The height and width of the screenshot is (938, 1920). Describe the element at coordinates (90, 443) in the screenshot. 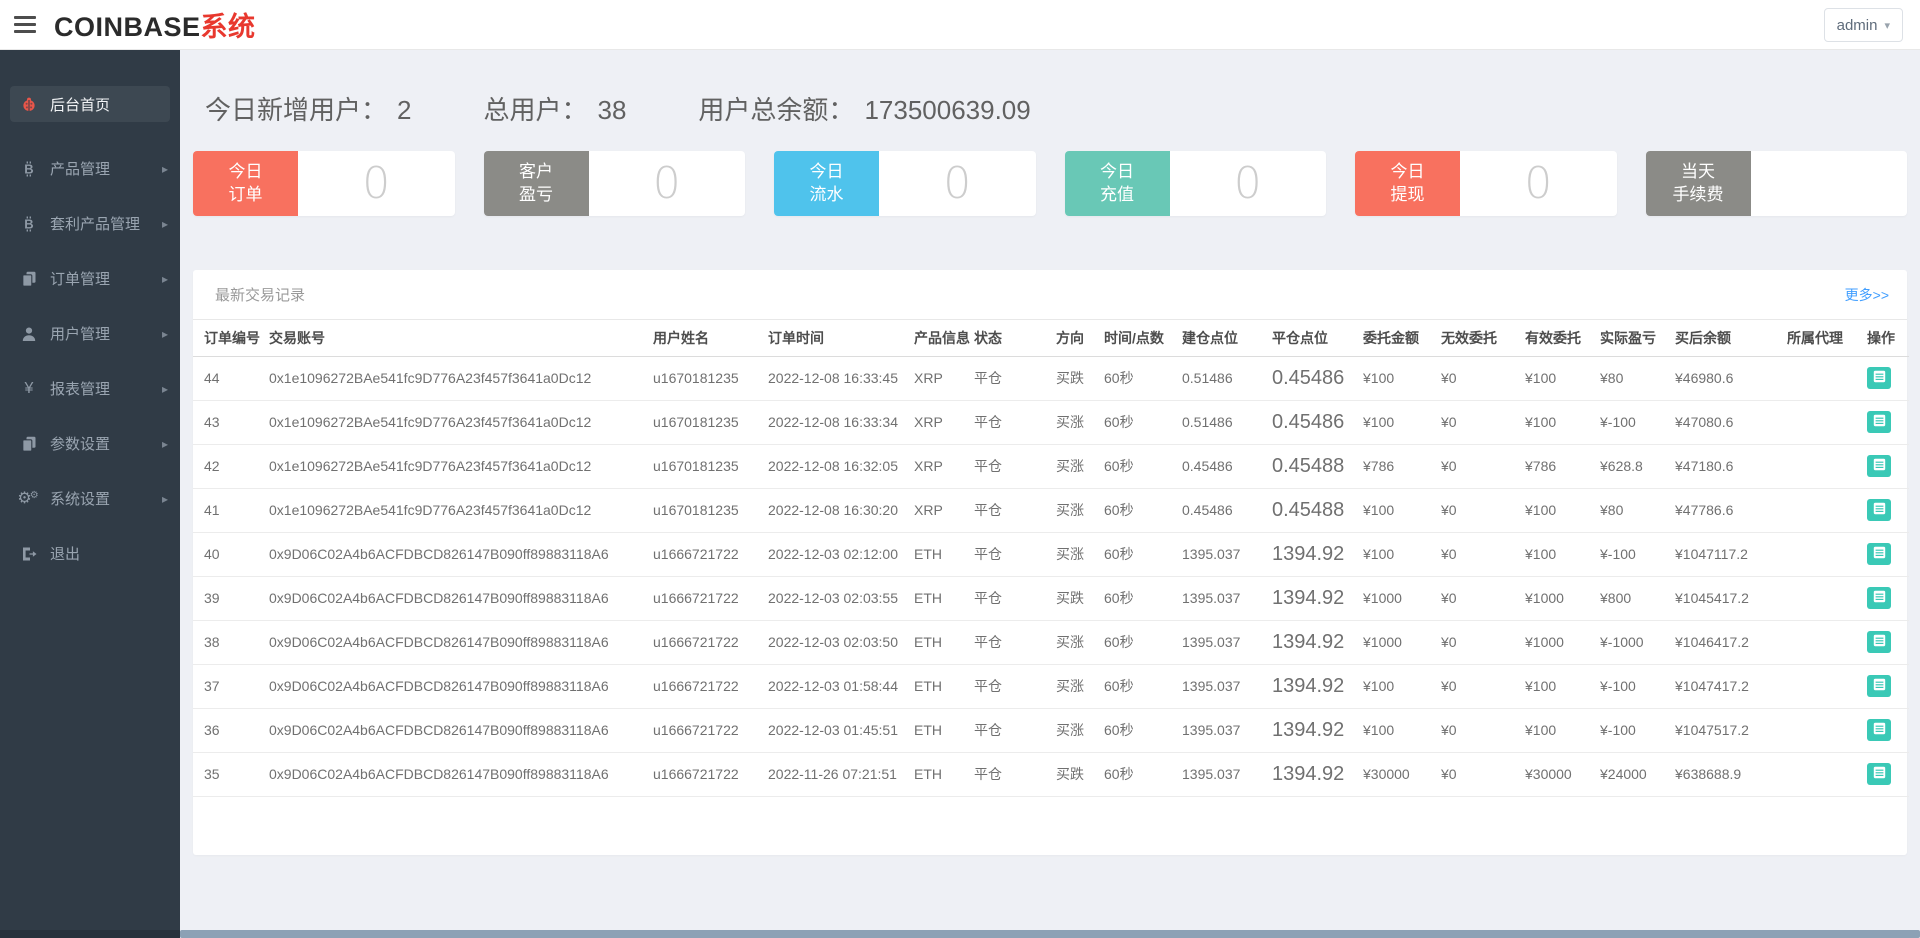

I see `sidebar-item-params: 参数设置 ▸` at that location.